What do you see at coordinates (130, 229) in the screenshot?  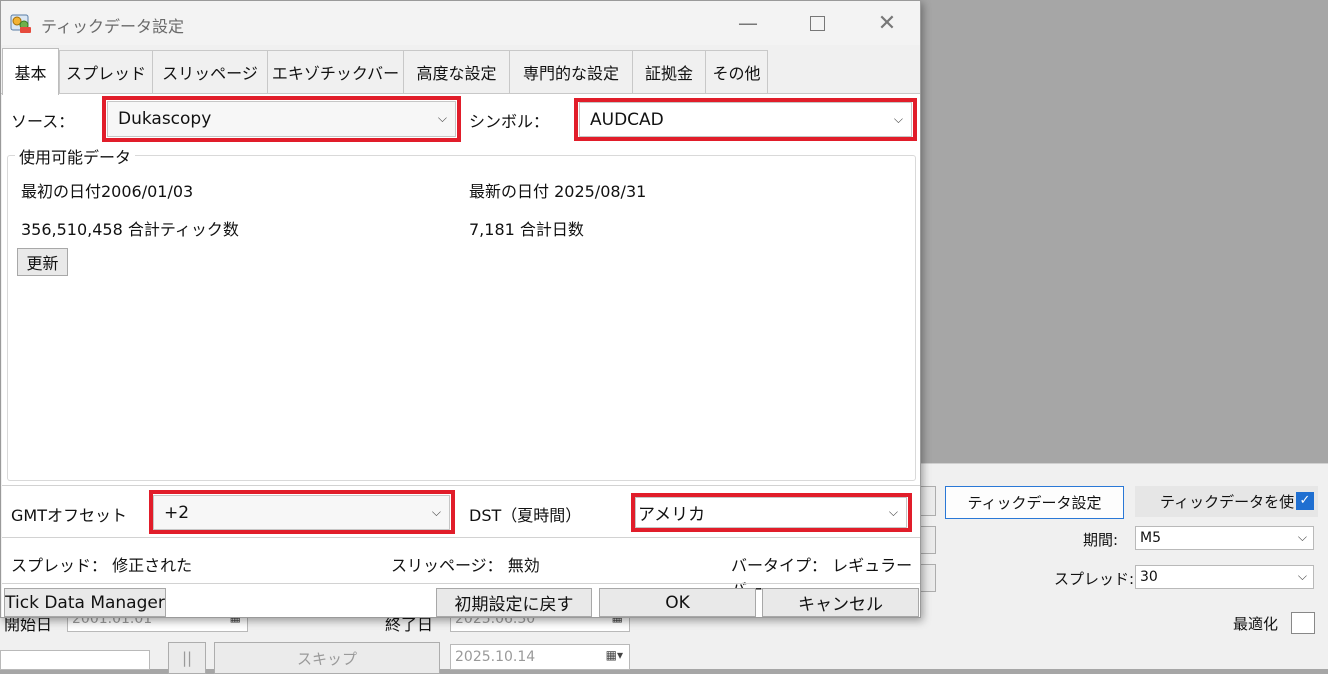 I see `total-ticks-text: 356,510,458 合計ティック数` at bounding box center [130, 229].